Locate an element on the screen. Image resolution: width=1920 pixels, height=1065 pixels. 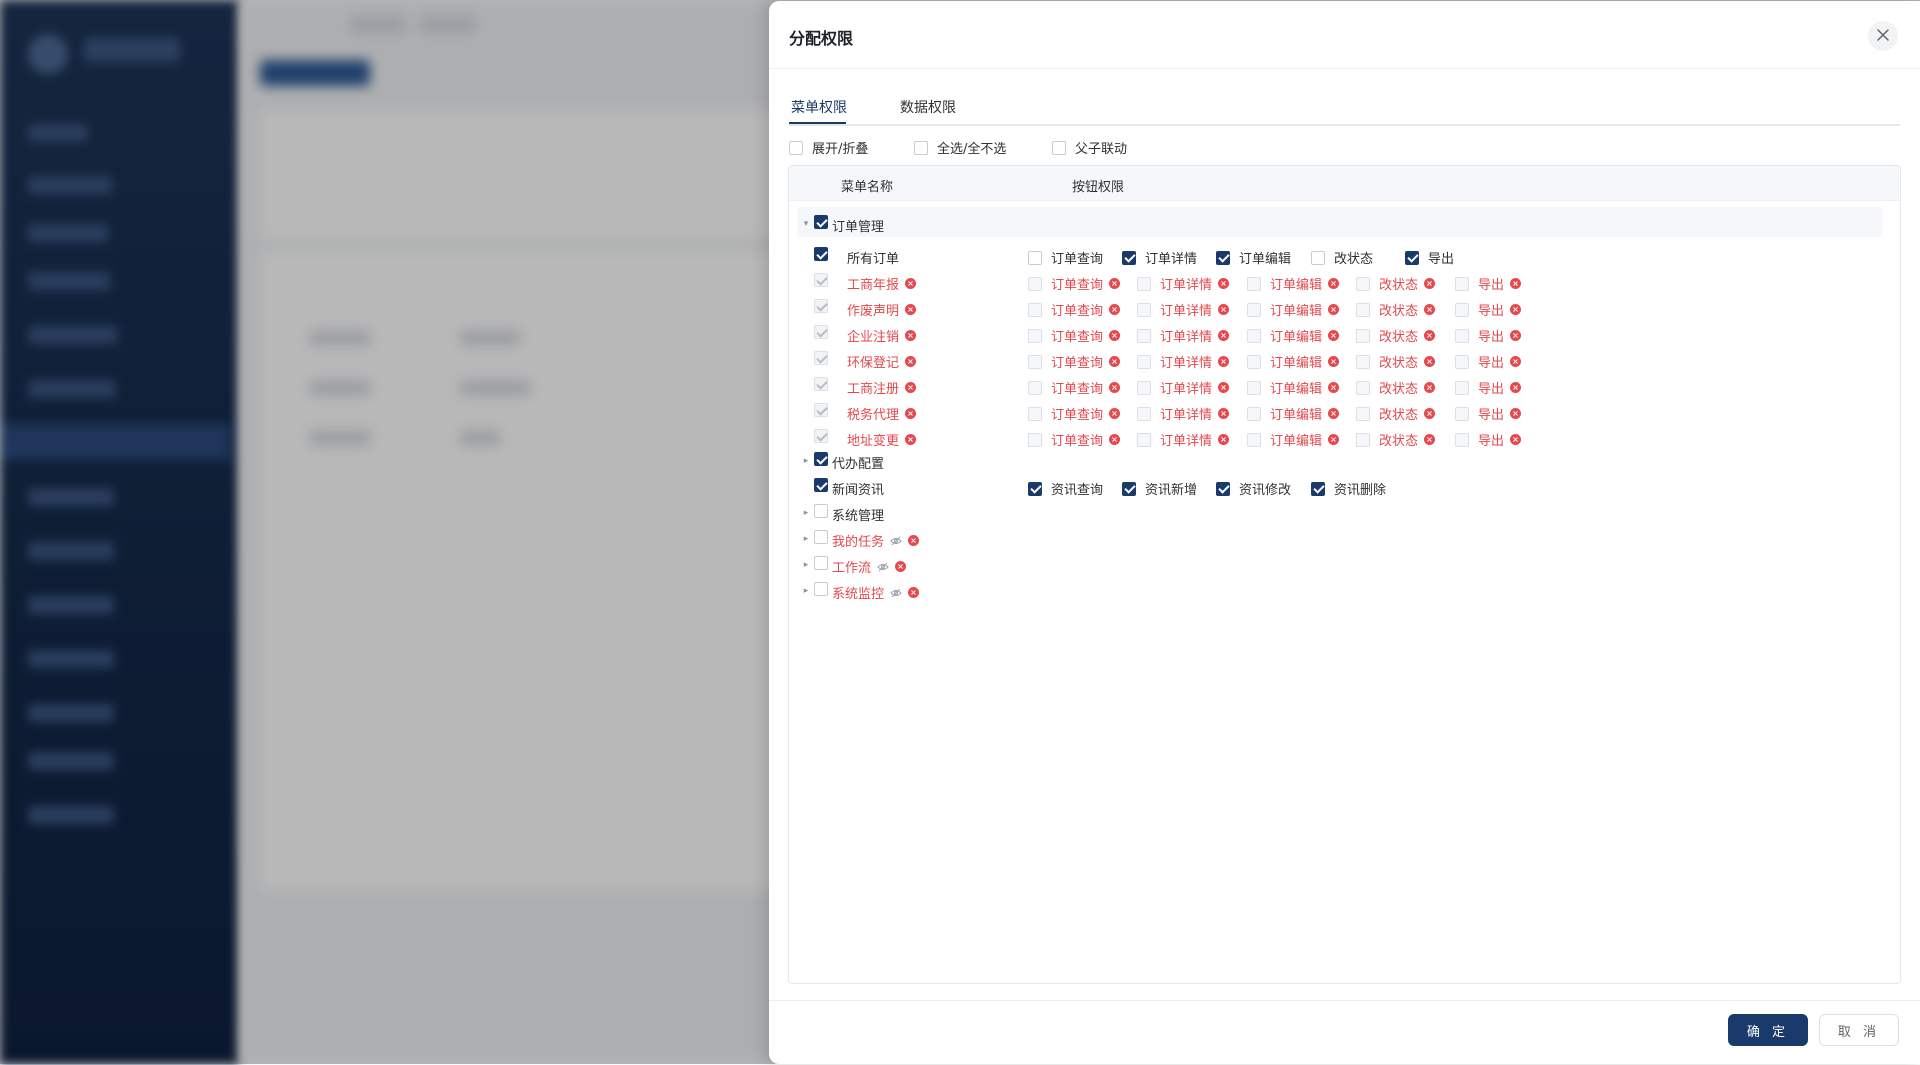
parent-child-link-toggle: 父子联动 is located at coordinates (1089, 147).